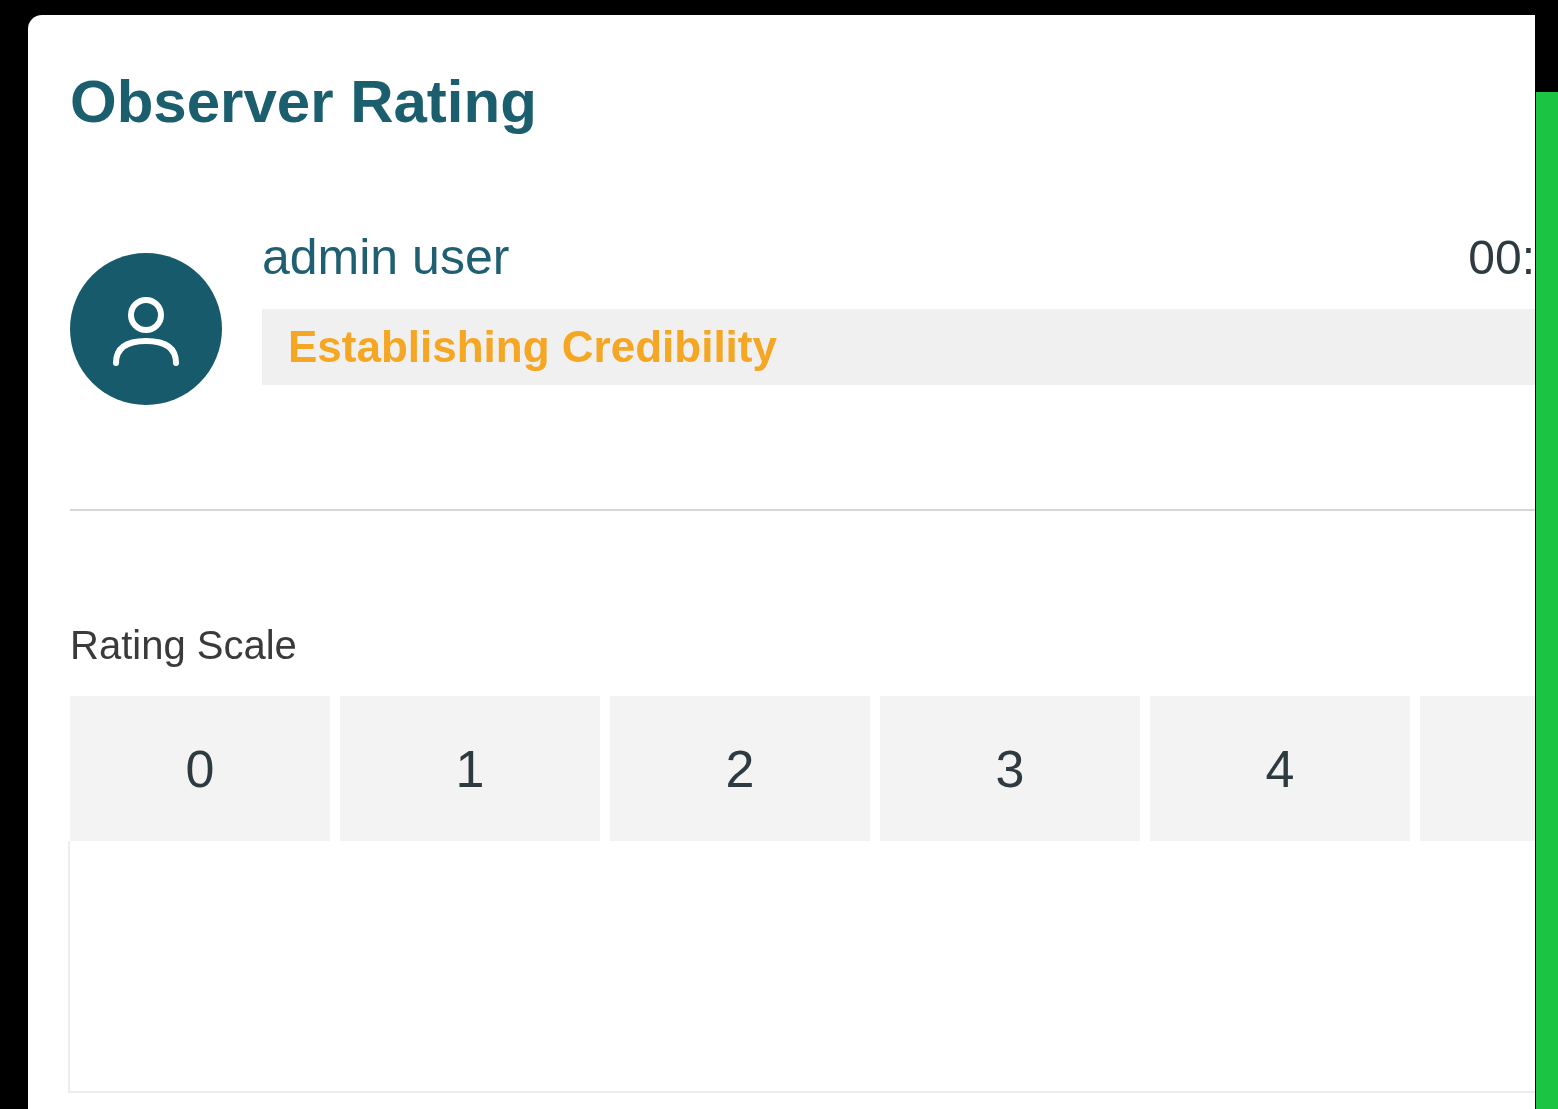 The height and width of the screenshot is (1109, 1558). What do you see at coordinates (304, 102) in the screenshot?
I see `page-title: Observer Rating` at bounding box center [304, 102].